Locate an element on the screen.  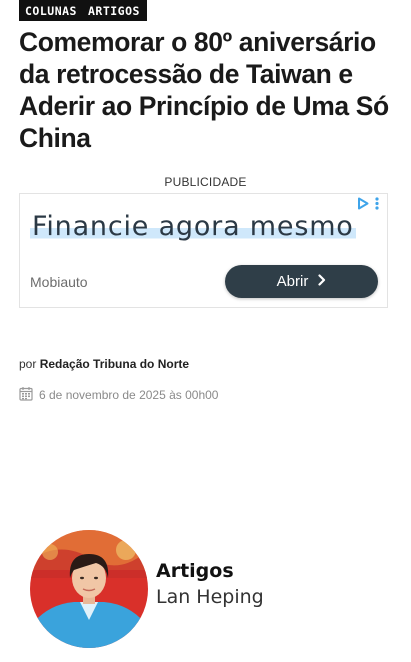
category-tags: COLUNAS ARTIGOS is located at coordinates (83, 10).